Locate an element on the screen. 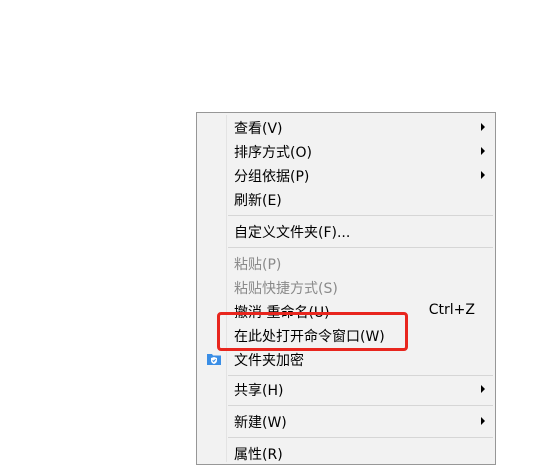 This screenshot has height=476, width=543. menu-item-shortcut: Ctrl+Z is located at coordinates (451, 310).